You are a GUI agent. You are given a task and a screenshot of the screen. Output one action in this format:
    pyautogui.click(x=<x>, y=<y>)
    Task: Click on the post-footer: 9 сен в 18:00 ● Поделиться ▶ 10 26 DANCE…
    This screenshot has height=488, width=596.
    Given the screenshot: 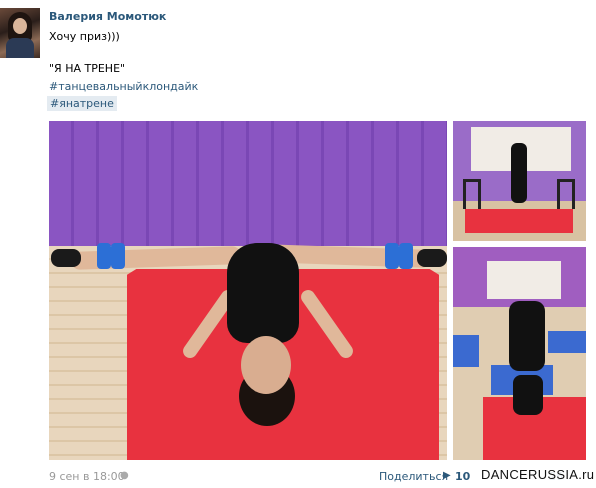 What is the action you would take?
    pyautogui.click(x=322, y=475)
    